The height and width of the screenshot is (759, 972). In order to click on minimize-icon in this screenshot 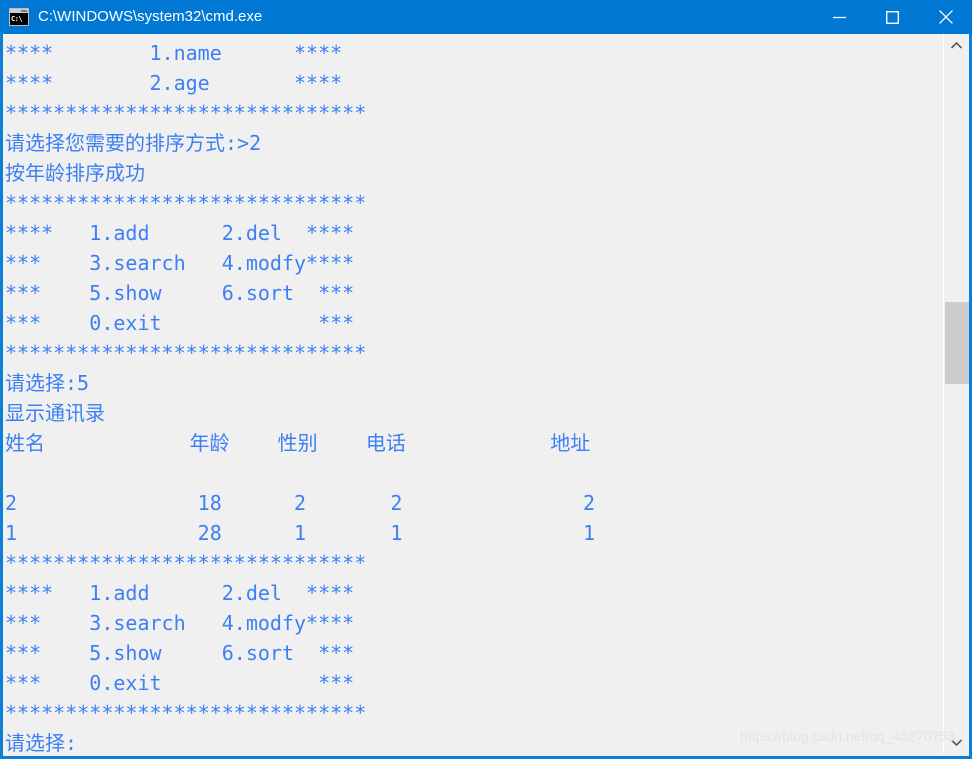, I will do `click(839, 17)`.